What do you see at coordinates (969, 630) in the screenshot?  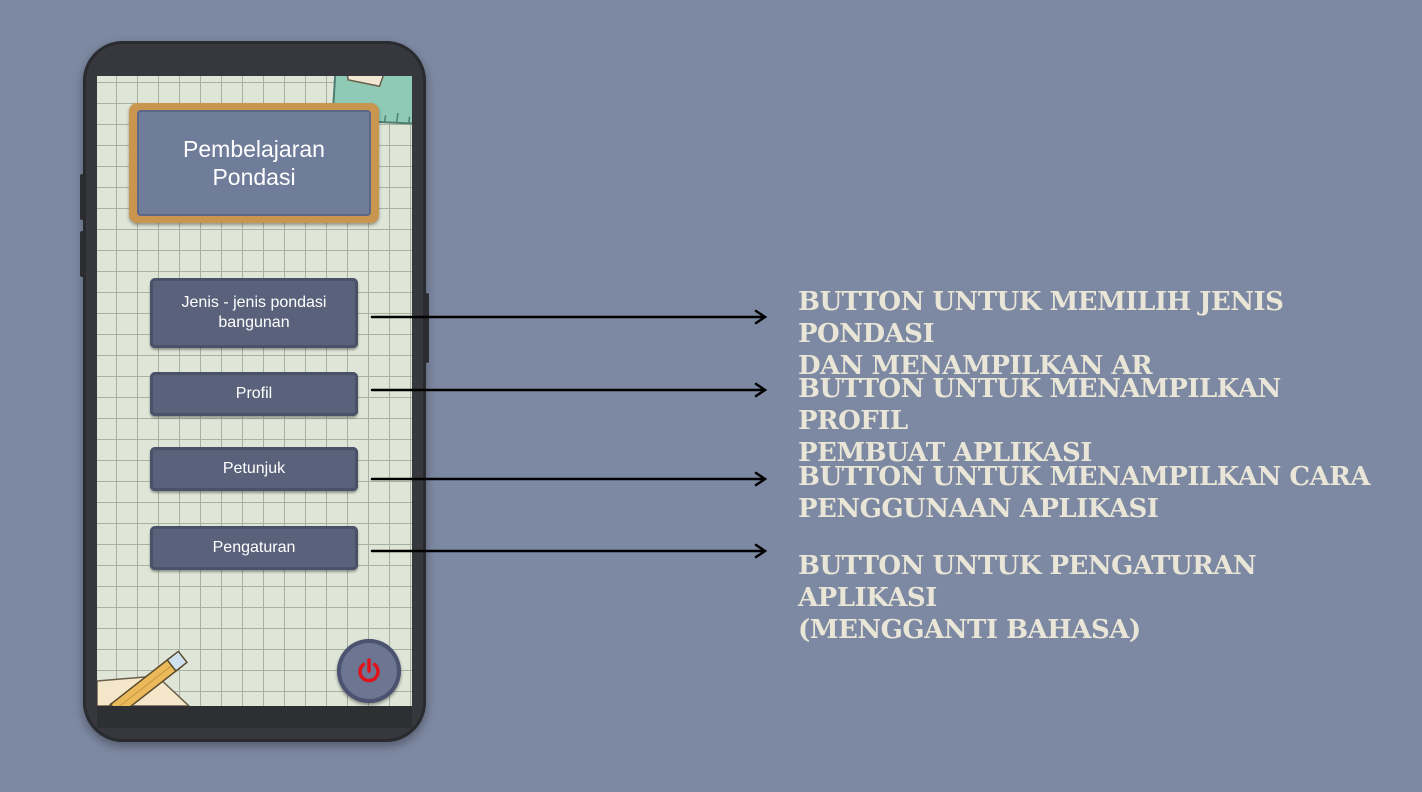 I see `annotation-line: (MENGGANTI BAHASA)` at bounding box center [969, 630].